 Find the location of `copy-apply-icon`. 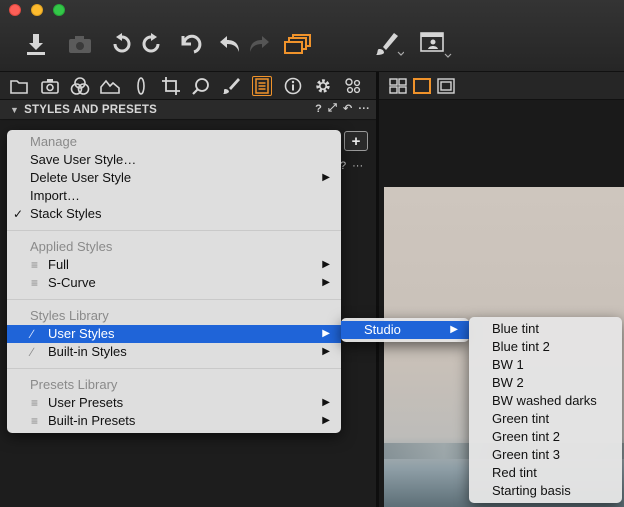

copy-apply-icon is located at coordinates (298, 44).